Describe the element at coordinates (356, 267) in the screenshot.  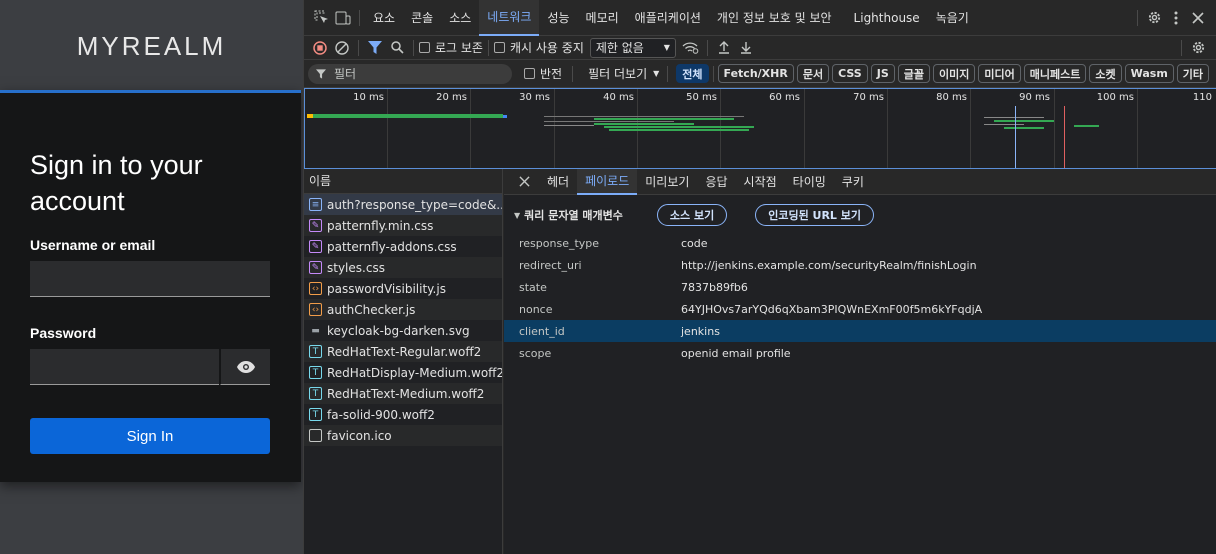
I see `request-name: styles.css` at that location.